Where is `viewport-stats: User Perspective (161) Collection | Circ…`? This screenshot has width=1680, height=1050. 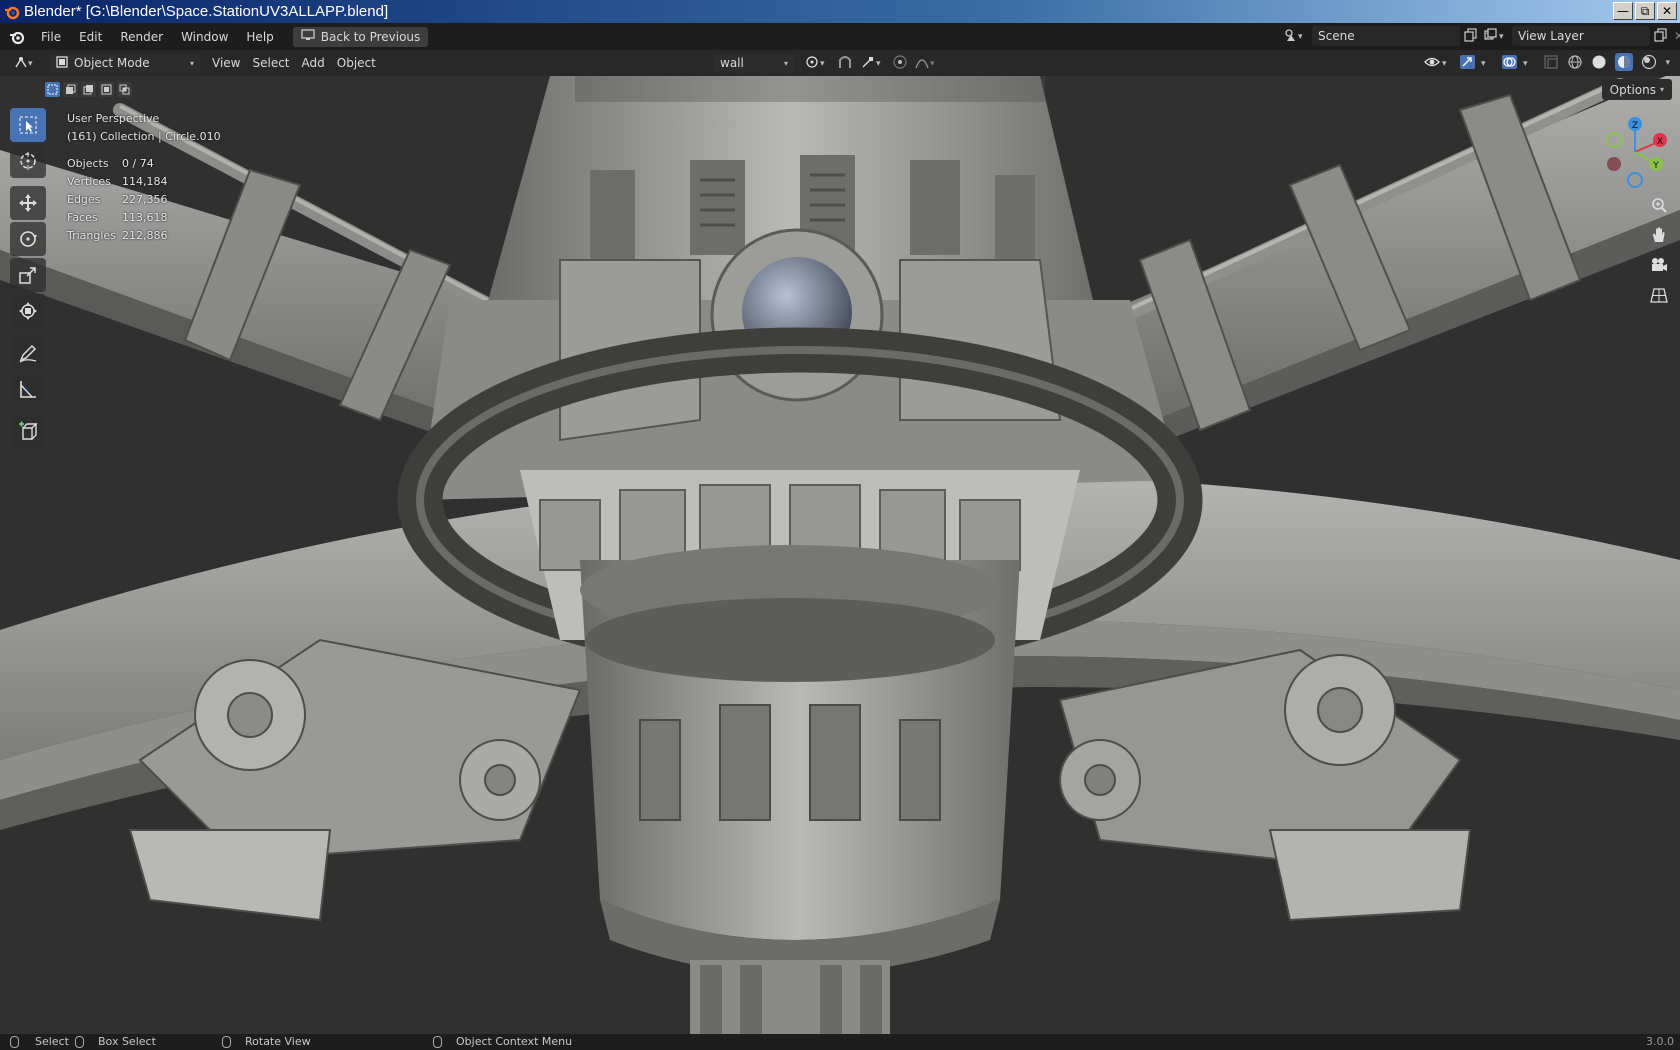 viewport-stats: User Perspective (161) Collection | Circ… is located at coordinates (144, 177).